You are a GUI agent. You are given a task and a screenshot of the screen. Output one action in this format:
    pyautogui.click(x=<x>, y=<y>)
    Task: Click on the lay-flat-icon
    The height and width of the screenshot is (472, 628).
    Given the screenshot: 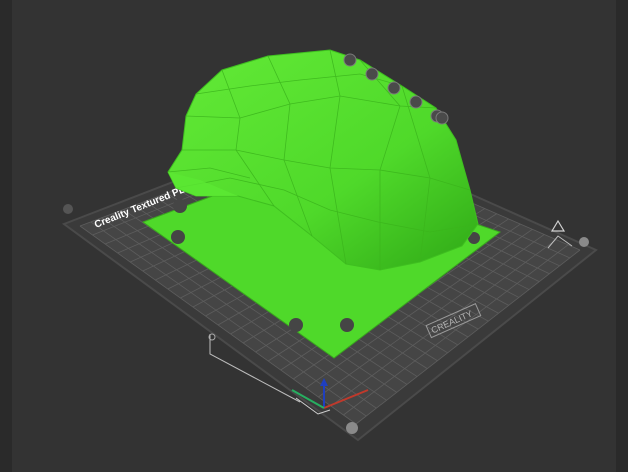 What is the action you would take?
    pyautogui.click(x=394, y=88)
    